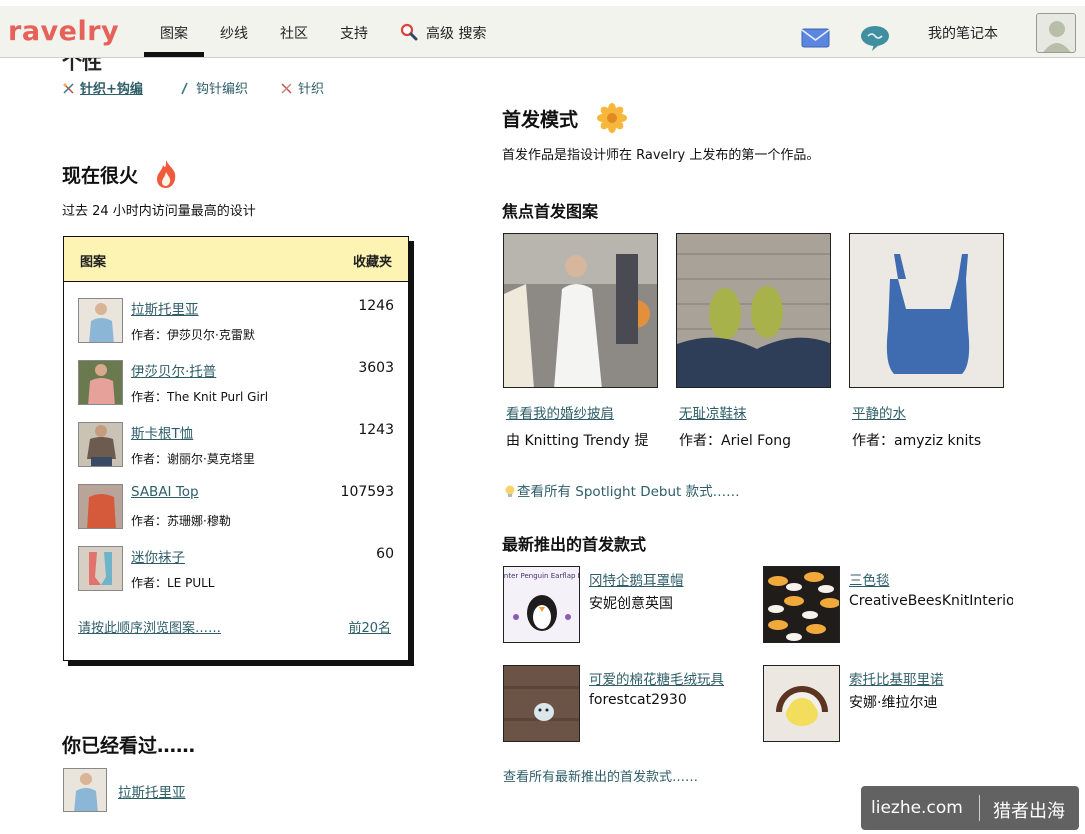 Image resolution: width=1085 pixels, height=834 pixels. What do you see at coordinates (372, 262) in the screenshot?
I see `col-favorites-header: 收藏夹` at bounding box center [372, 262].